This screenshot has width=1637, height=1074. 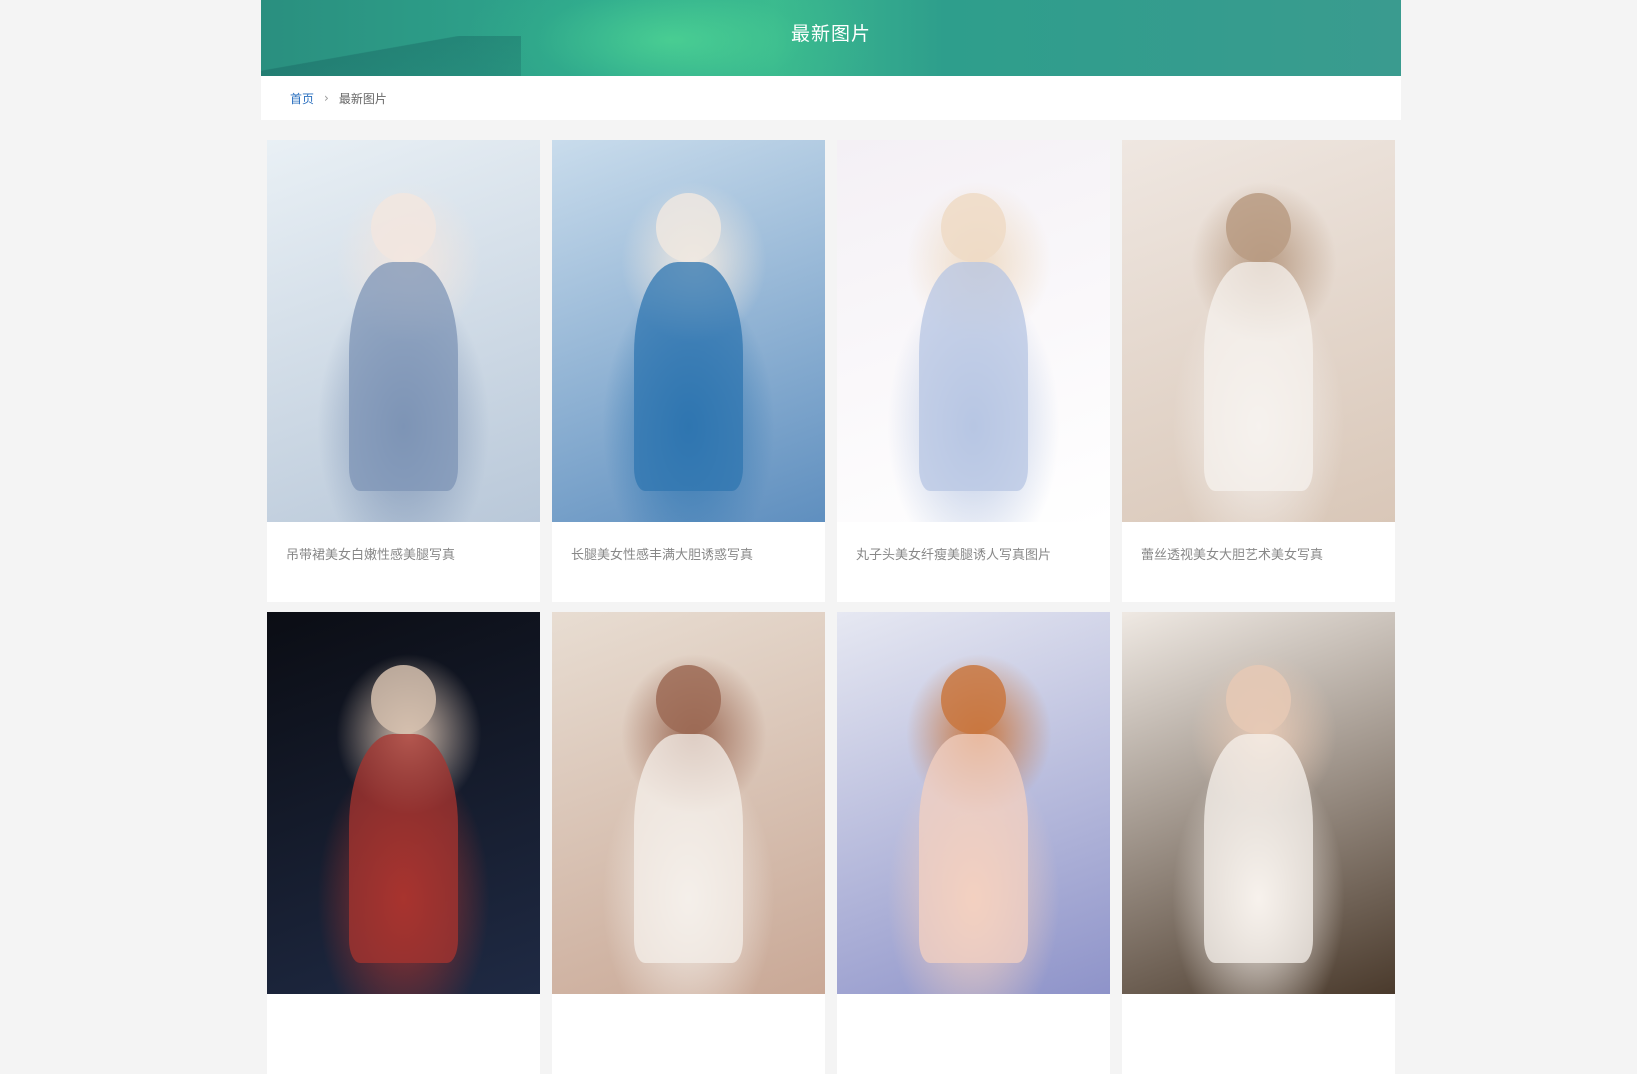 What do you see at coordinates (1258, 562) in the screenshot?
I see `gallery-caption: 蕾丝透视美女大胆艺术美女写真` at bounding box center [1258, 562].